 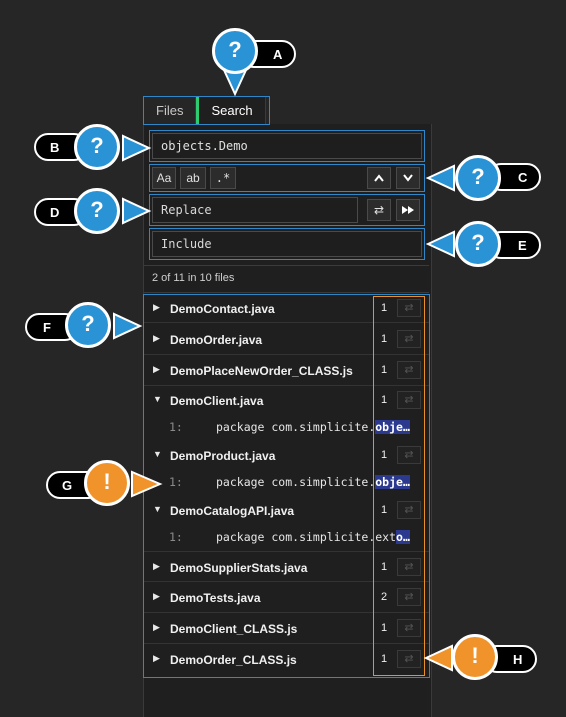 I want to click on result-file-row: ▶ DemoPlaceNewOrder_CLASS.js 1 ⇄, so click(x=286, y=370).